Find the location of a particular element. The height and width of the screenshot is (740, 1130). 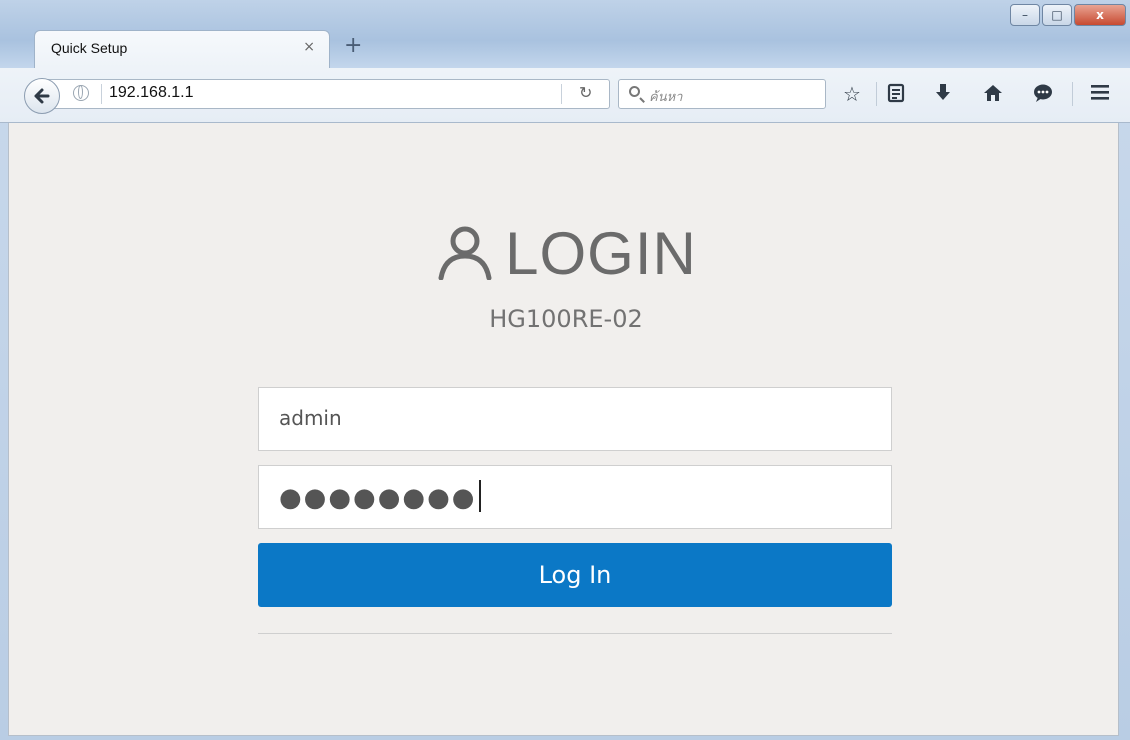

reading-list-icon is located at coordinates (896, 95).